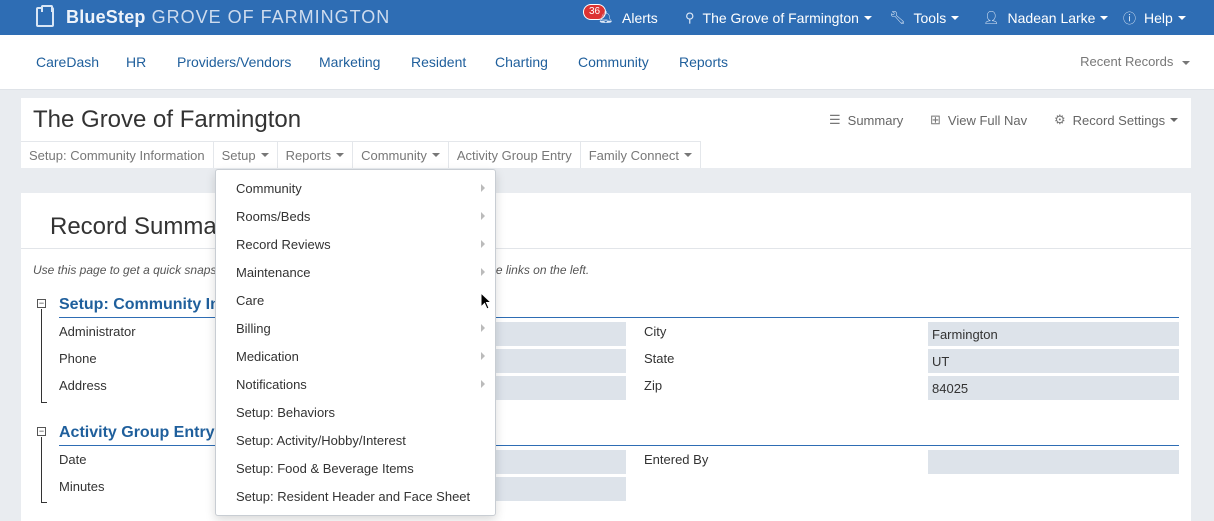 The height and width of the screenshot is (521, 1214). I want to click on nav-item-providers-vendors: Providers/Vendors, so click(234, 62).